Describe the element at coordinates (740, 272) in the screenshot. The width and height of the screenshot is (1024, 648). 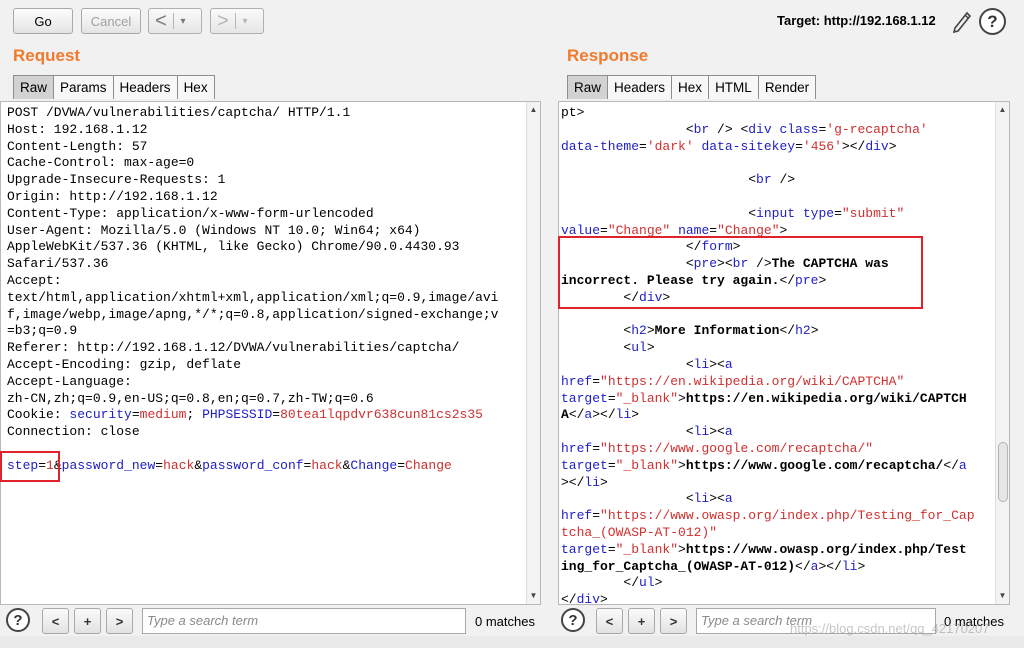
I see `highlight-box-captcha-error` at that location.